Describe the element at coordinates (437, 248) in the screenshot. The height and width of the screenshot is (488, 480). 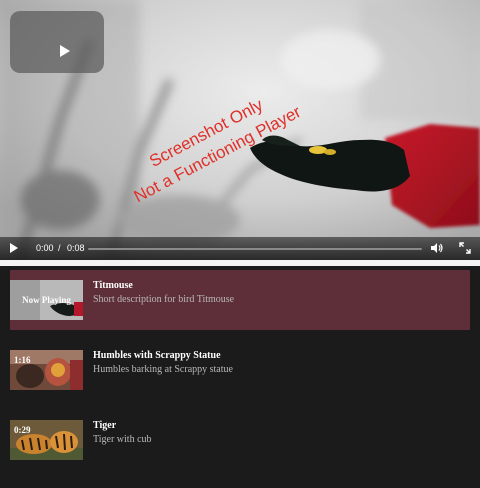
I see `volume-icon` at that location.